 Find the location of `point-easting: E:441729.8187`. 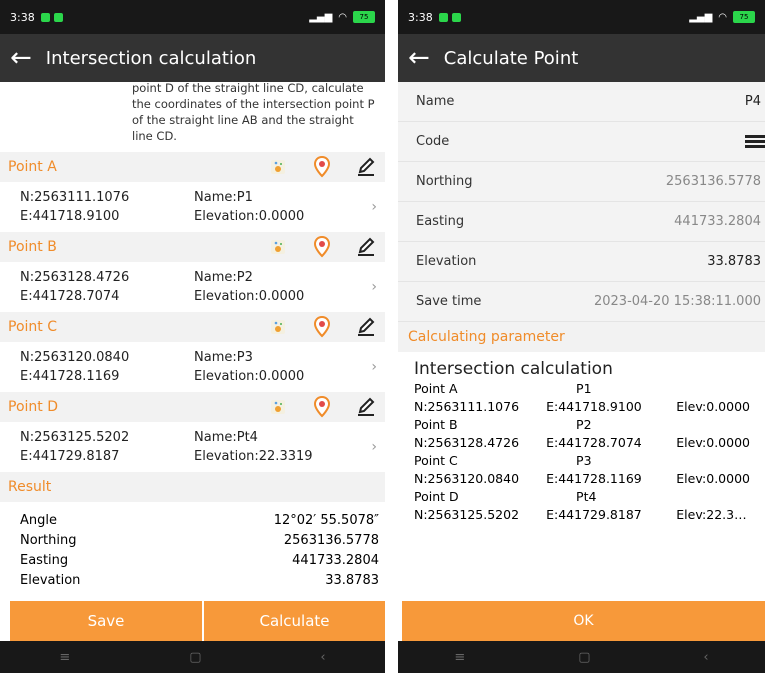

point-easting: E:441729.8187 is located at coordinates (70, 456).